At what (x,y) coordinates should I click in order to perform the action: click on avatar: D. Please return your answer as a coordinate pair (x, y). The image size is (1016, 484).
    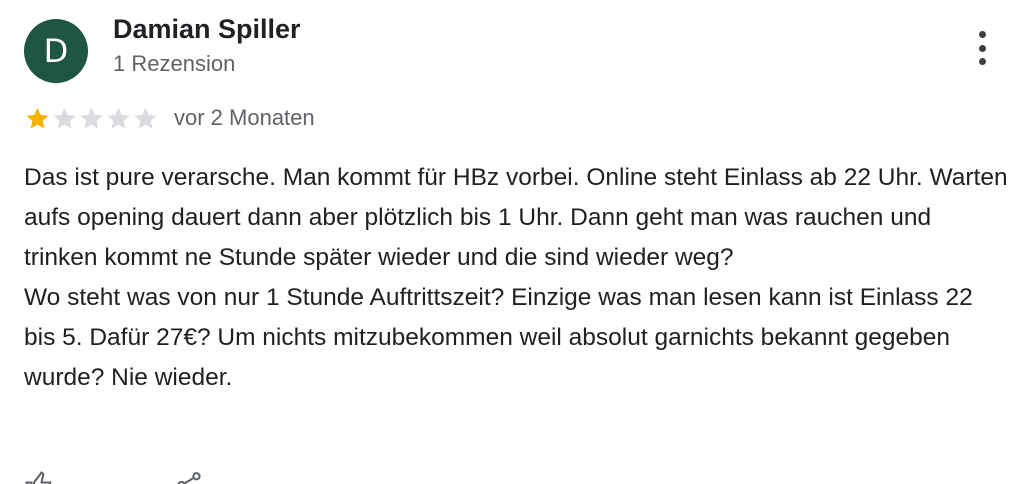
    Looking at the image, I should click on (56, 51).